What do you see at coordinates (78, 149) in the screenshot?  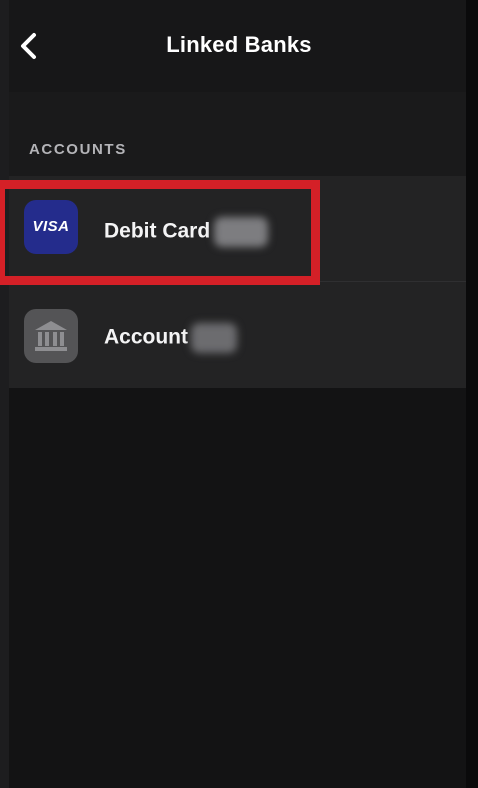 I see `accounts-section-header: ACCOUNTS` at bounding box center [78, 149].